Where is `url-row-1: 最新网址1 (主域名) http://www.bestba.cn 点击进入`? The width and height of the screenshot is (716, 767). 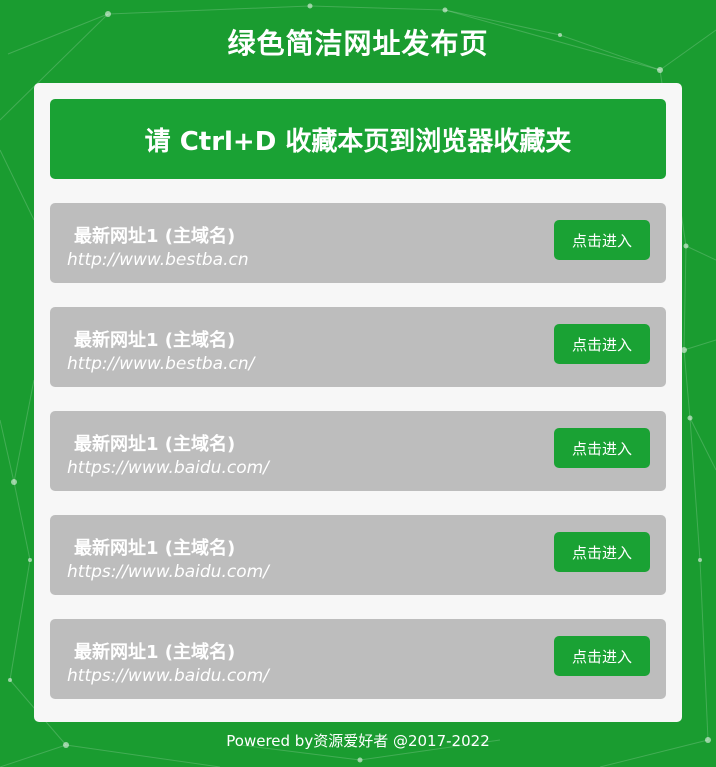
url-row-1: 最新网址1 (主域名) http://www.bestba.cn 点击进入 is located at coordinates (358, 243).